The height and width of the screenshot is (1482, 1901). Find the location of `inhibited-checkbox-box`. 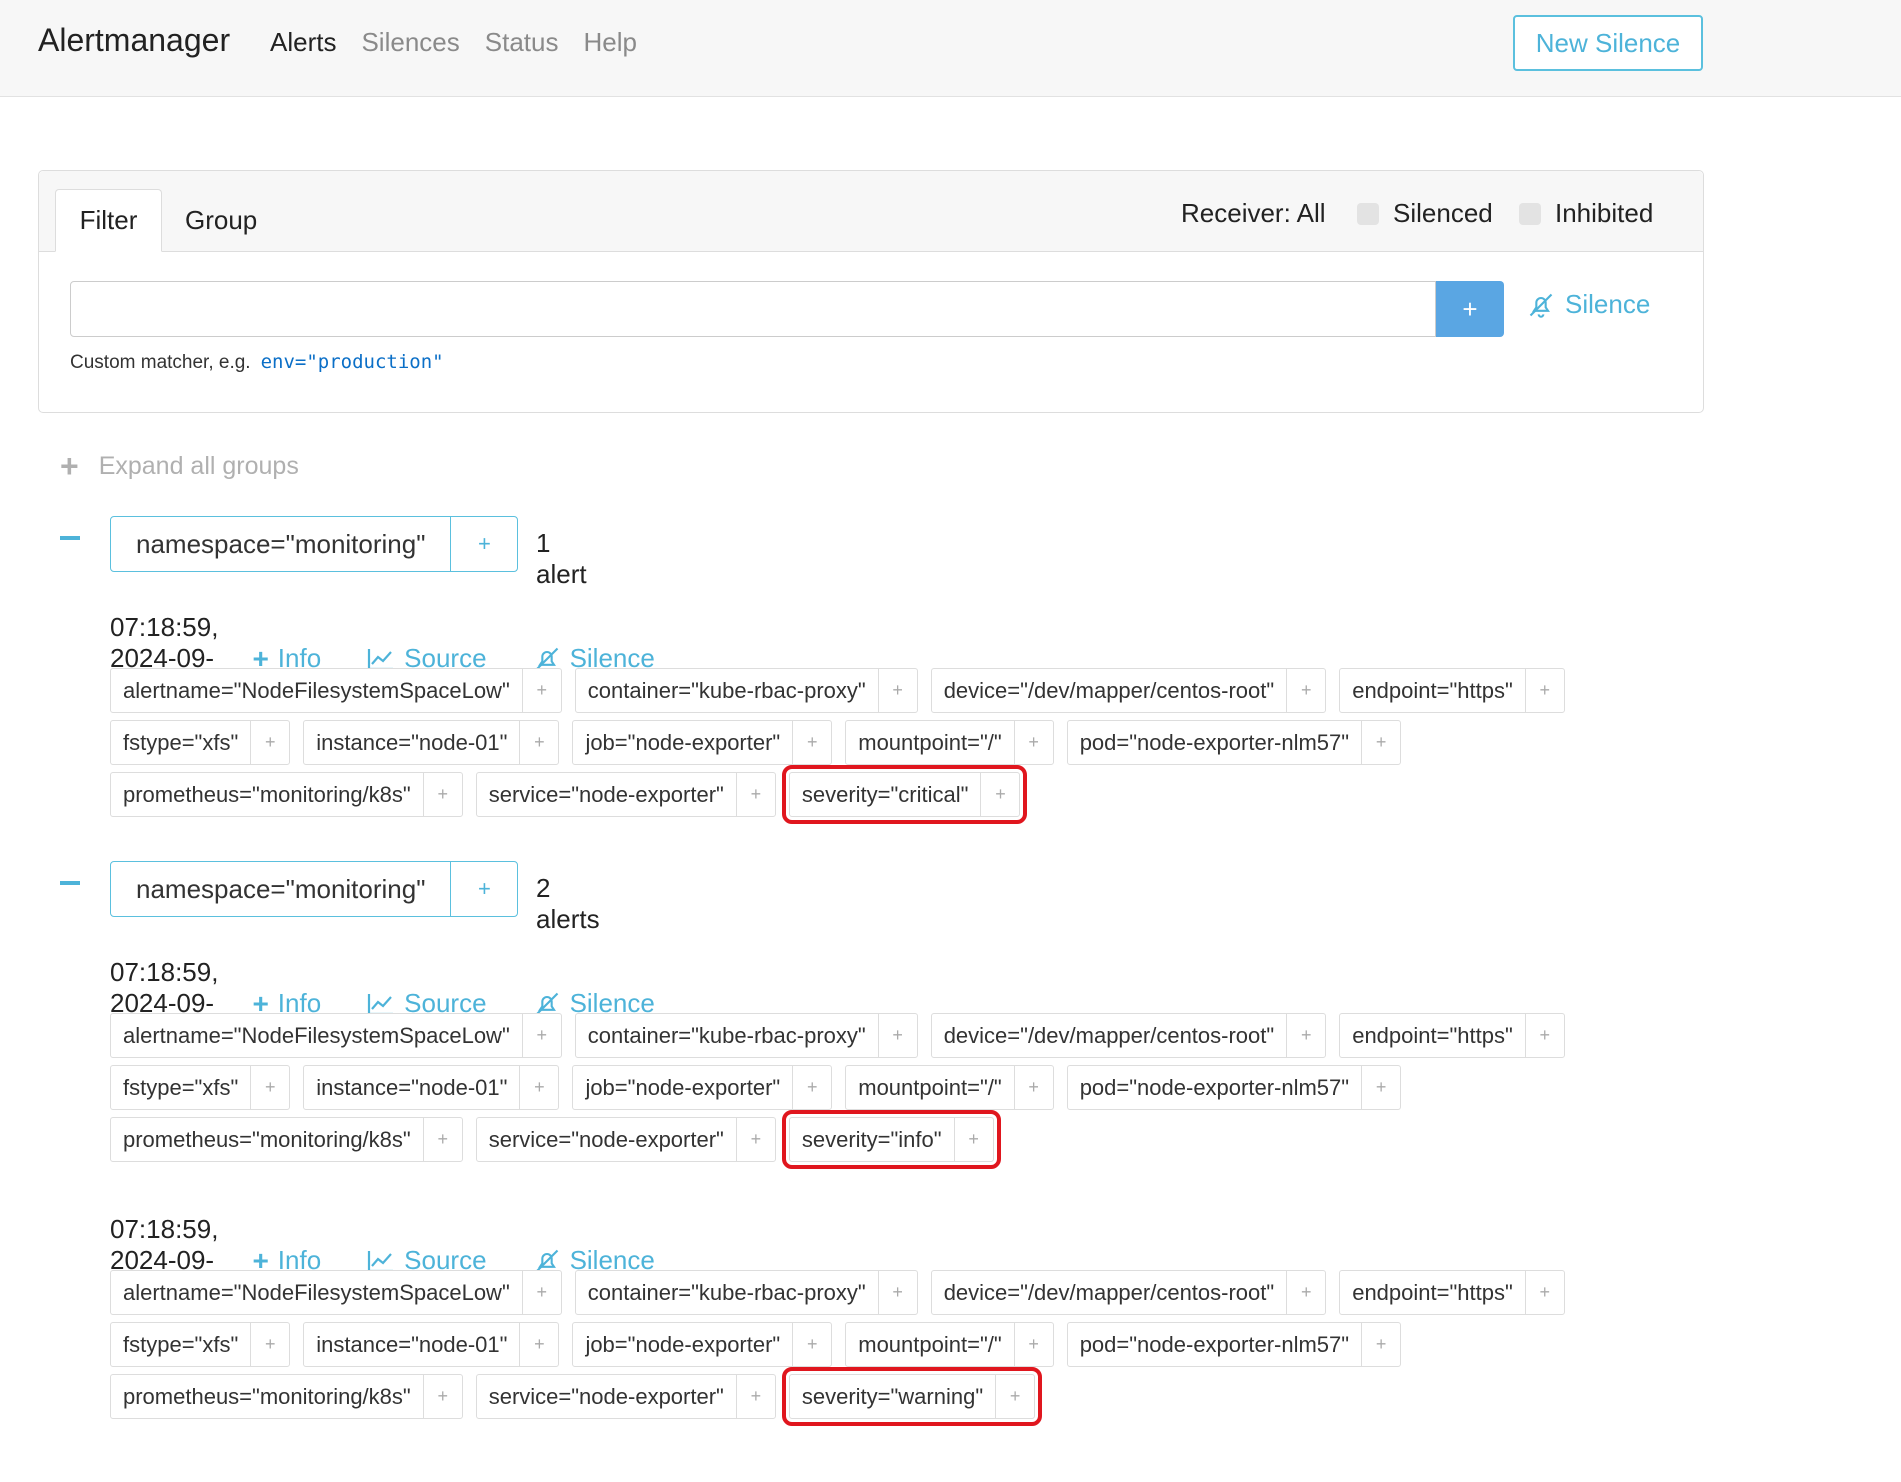

inhibited-checkbox-box is located at coordinates (1530, 213).